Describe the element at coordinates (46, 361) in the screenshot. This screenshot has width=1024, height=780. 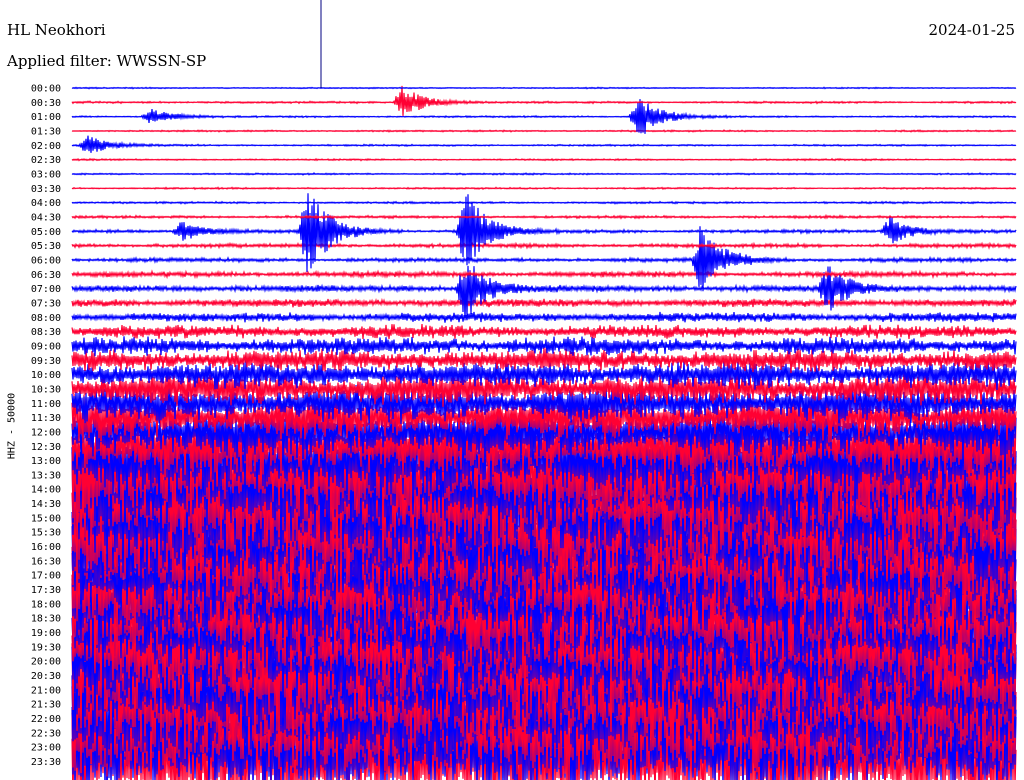
I see `row-time-label: 09:30` at that location.